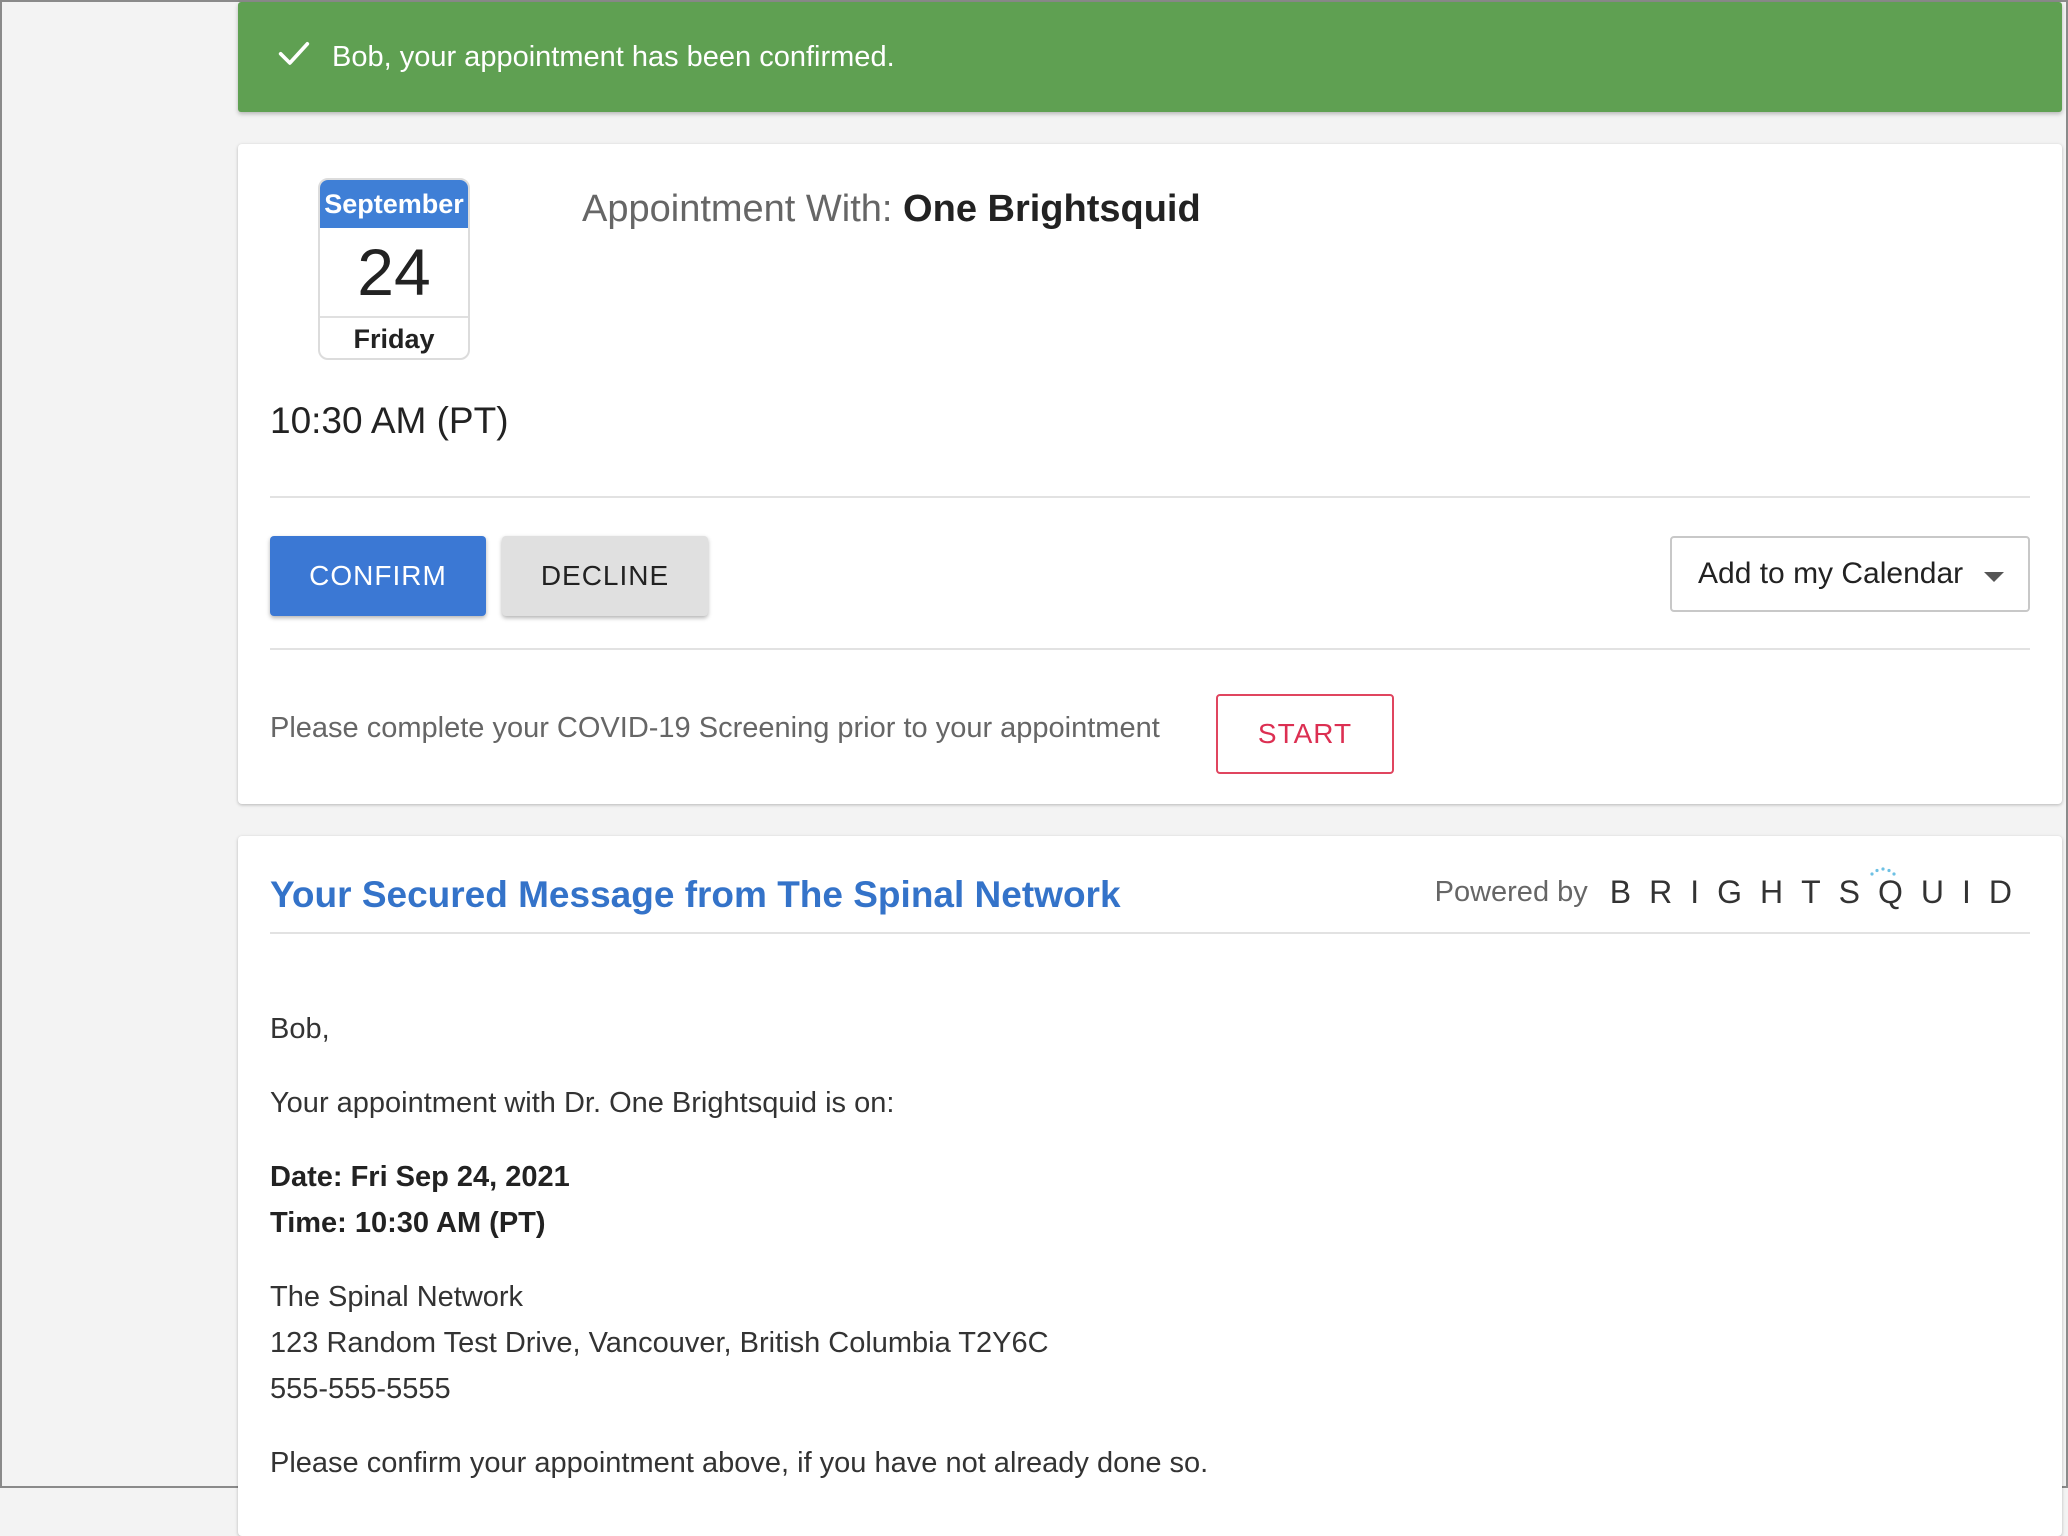  Describe the element at coordinates (397, 1297) in the screenshot. I see `clinic-name: The Spinal Network` at that location.